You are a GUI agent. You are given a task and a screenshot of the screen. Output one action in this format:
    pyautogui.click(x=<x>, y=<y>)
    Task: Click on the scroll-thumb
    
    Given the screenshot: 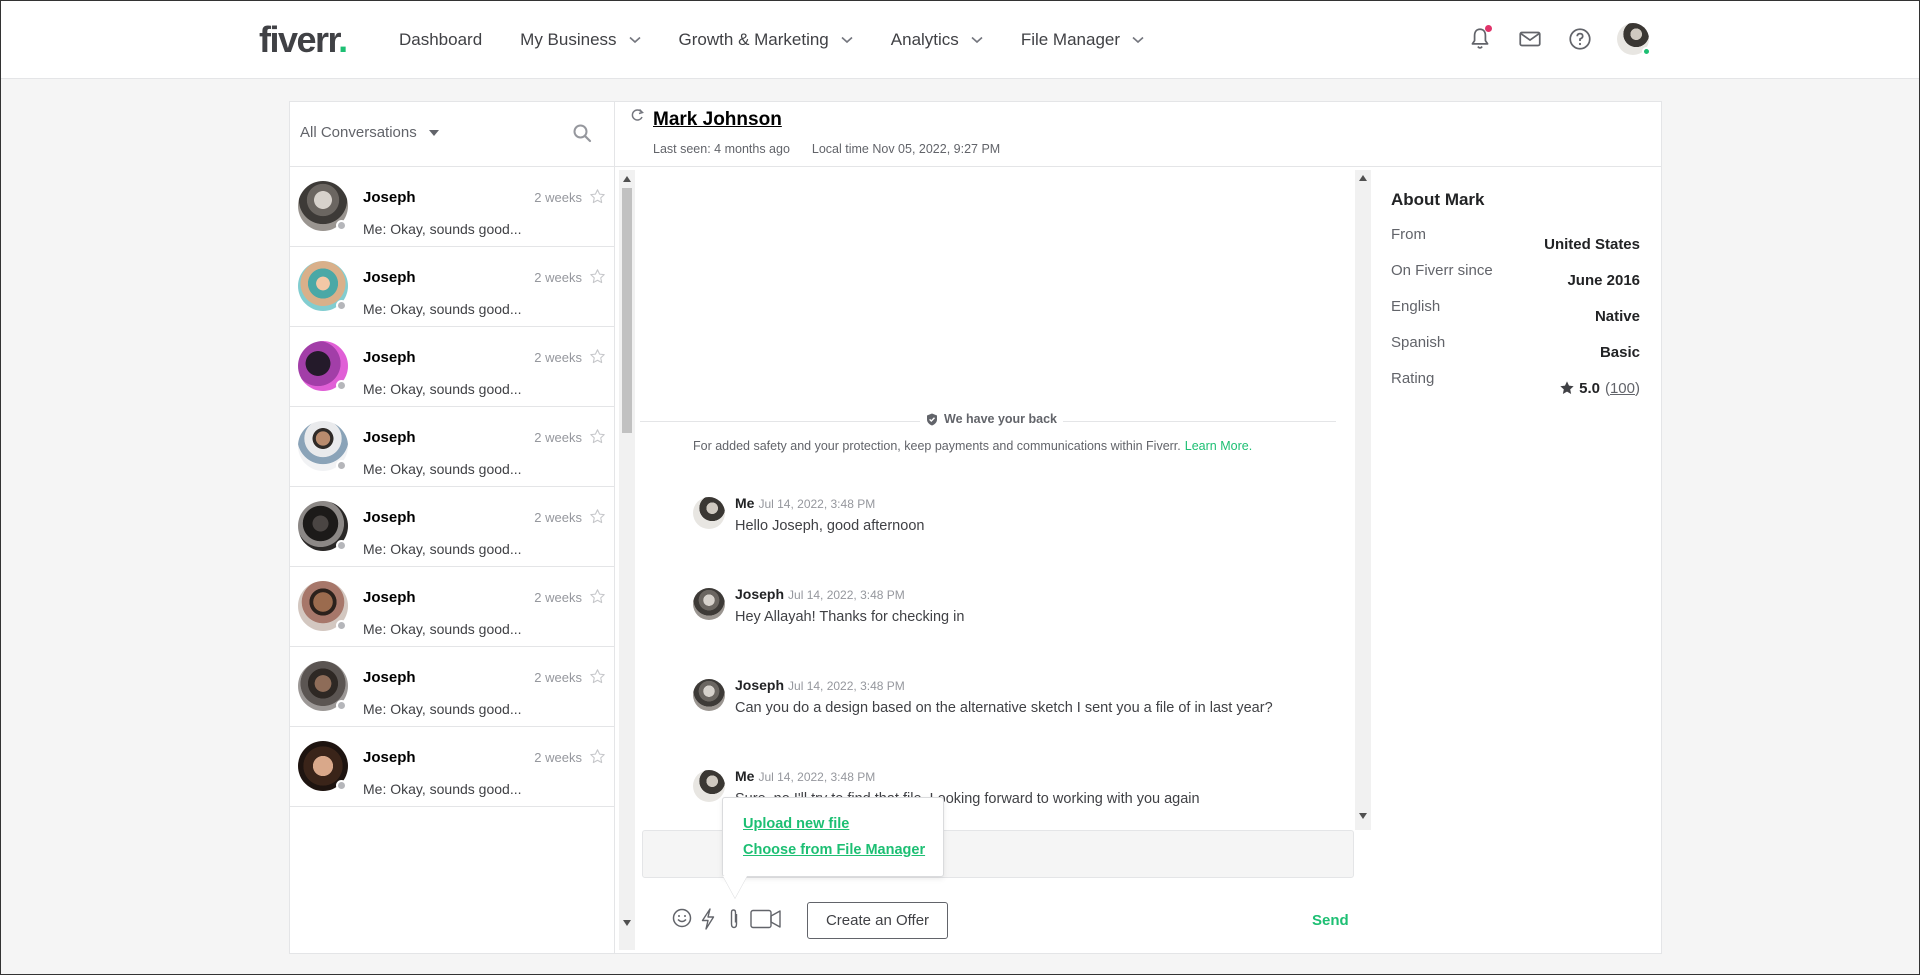 What is the action you would take?
    pyautogui.click(x=627, y=310)
    